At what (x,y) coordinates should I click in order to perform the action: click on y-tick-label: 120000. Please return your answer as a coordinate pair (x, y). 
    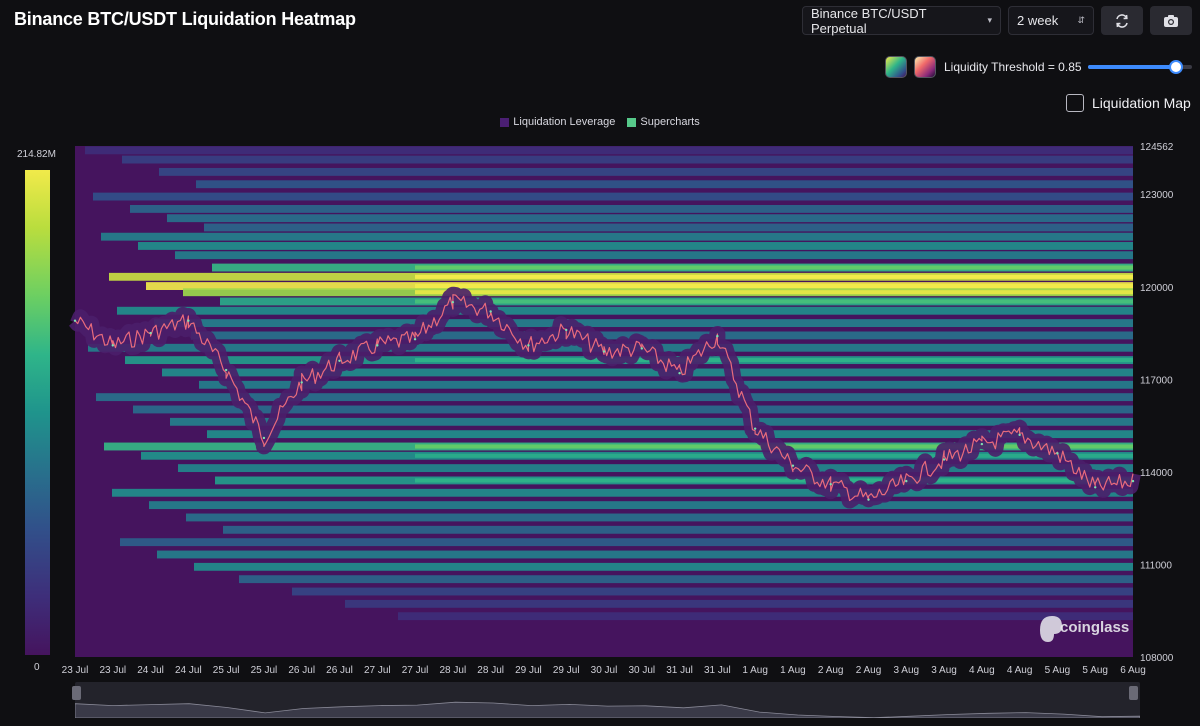
    Looking at the image, I should click on (1157, 288).